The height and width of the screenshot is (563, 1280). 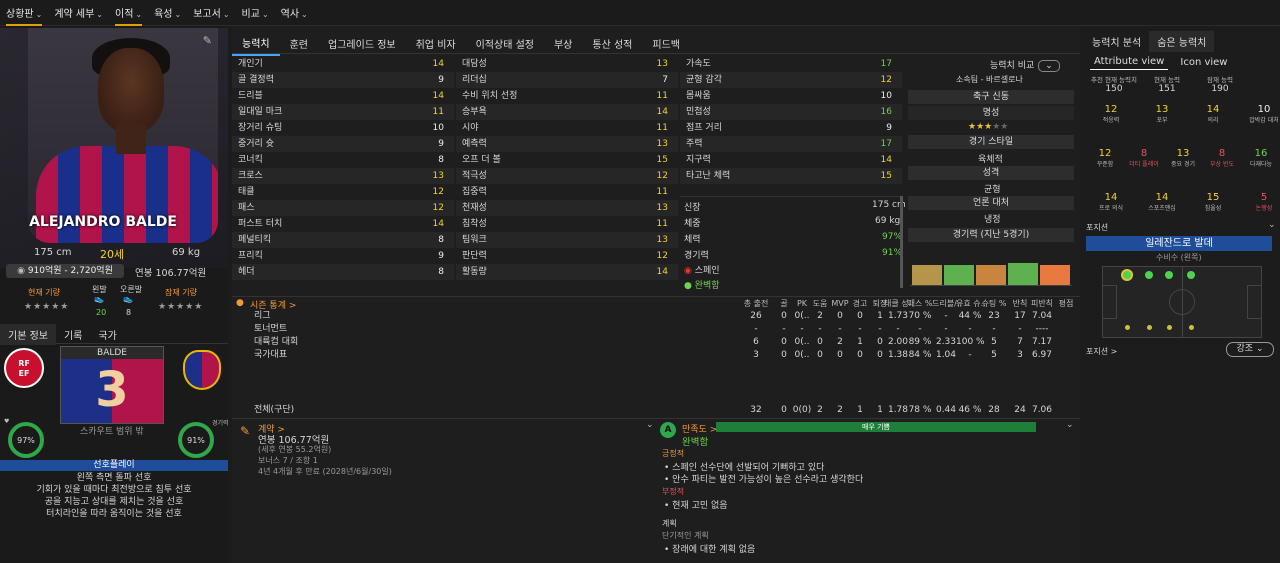 I want to click on player-weight: 69 kg, so click(x=186, y=252).